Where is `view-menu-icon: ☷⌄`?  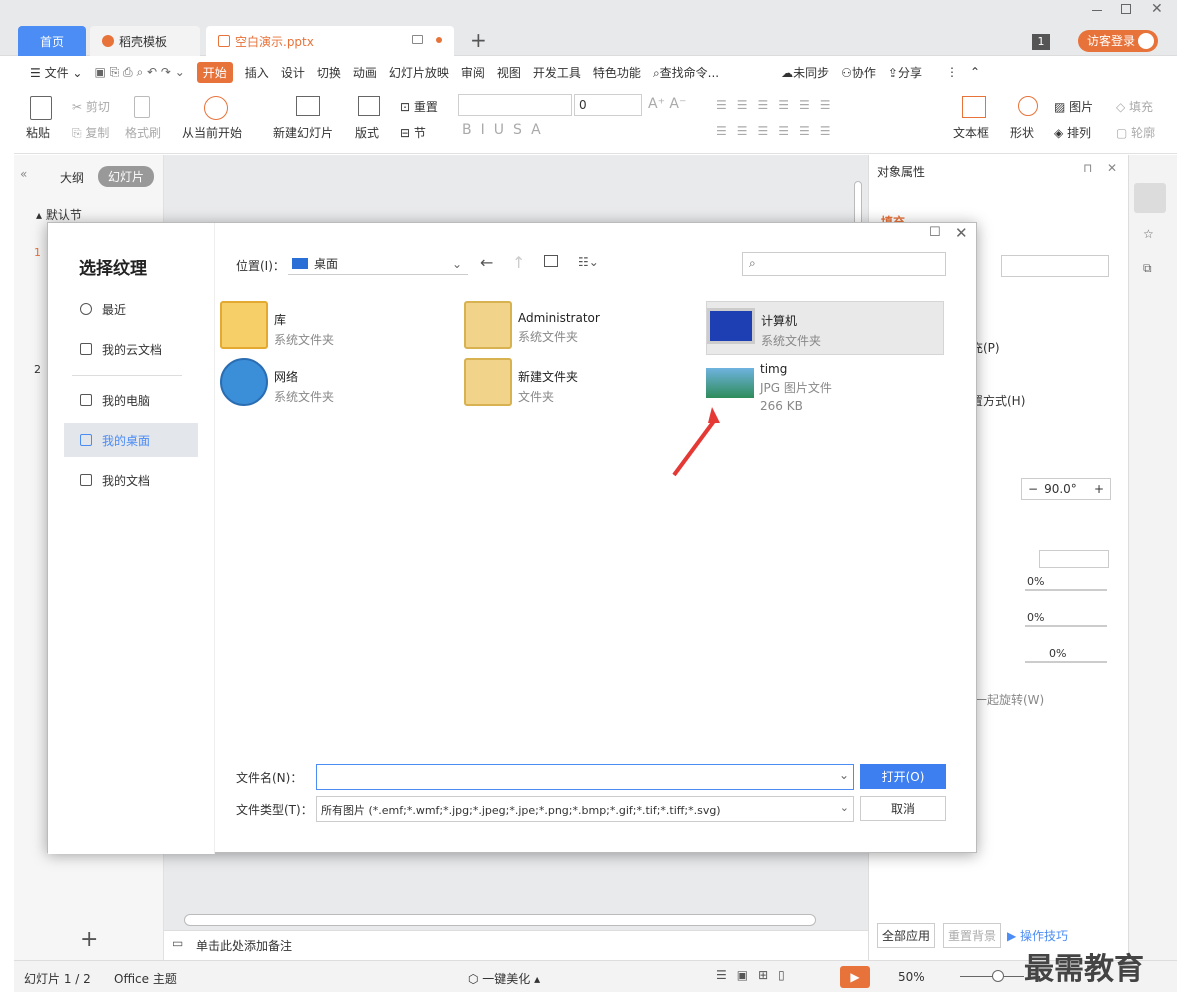 view-menu-icon: ☷⌄ is located at coordinates (588, 262).